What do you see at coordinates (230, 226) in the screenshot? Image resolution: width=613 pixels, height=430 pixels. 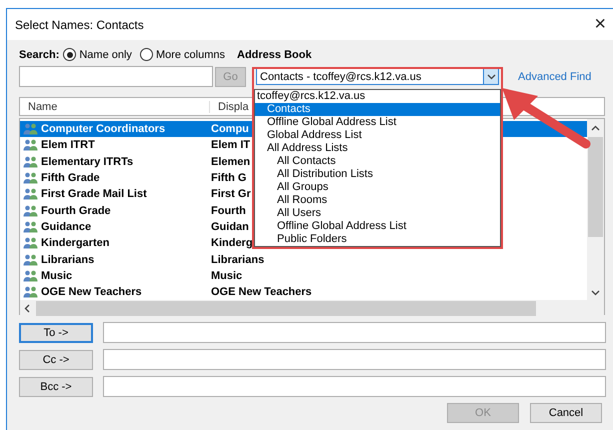 I see `display-cell: Guidan` at bounding box center [230, 226].